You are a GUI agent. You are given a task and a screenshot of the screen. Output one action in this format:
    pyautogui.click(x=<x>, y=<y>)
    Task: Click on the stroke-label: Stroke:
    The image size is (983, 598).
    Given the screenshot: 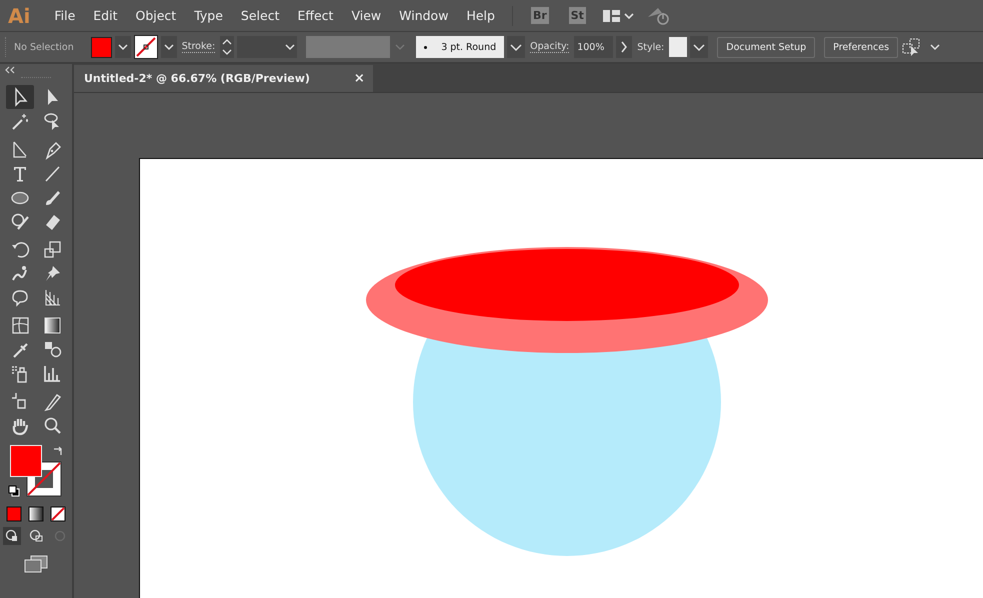 What is the action you would take?
    pyautogui.click(x=199, y=47)
    